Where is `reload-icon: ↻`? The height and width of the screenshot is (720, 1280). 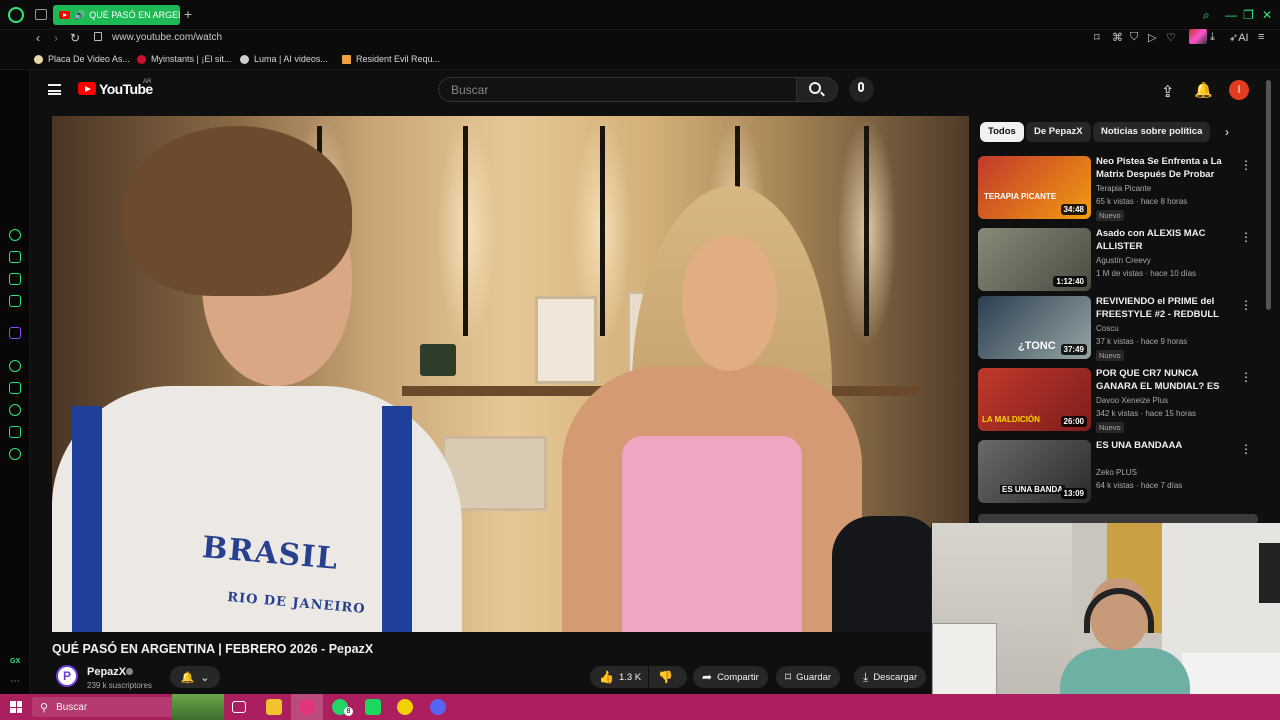 reload-icon: ↻ is located at coordinates (75, 38).